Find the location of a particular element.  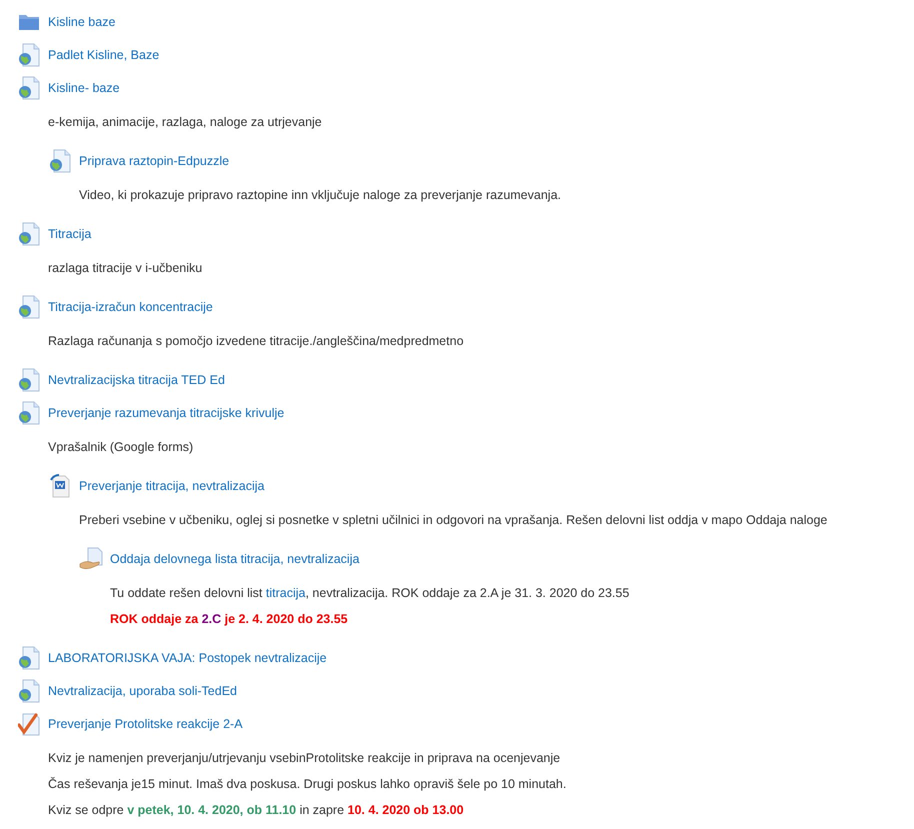

description-text: ROK oddaje za 2.C je 2. 4. 2020 do 23.55 is located at coordinates (229, 619).